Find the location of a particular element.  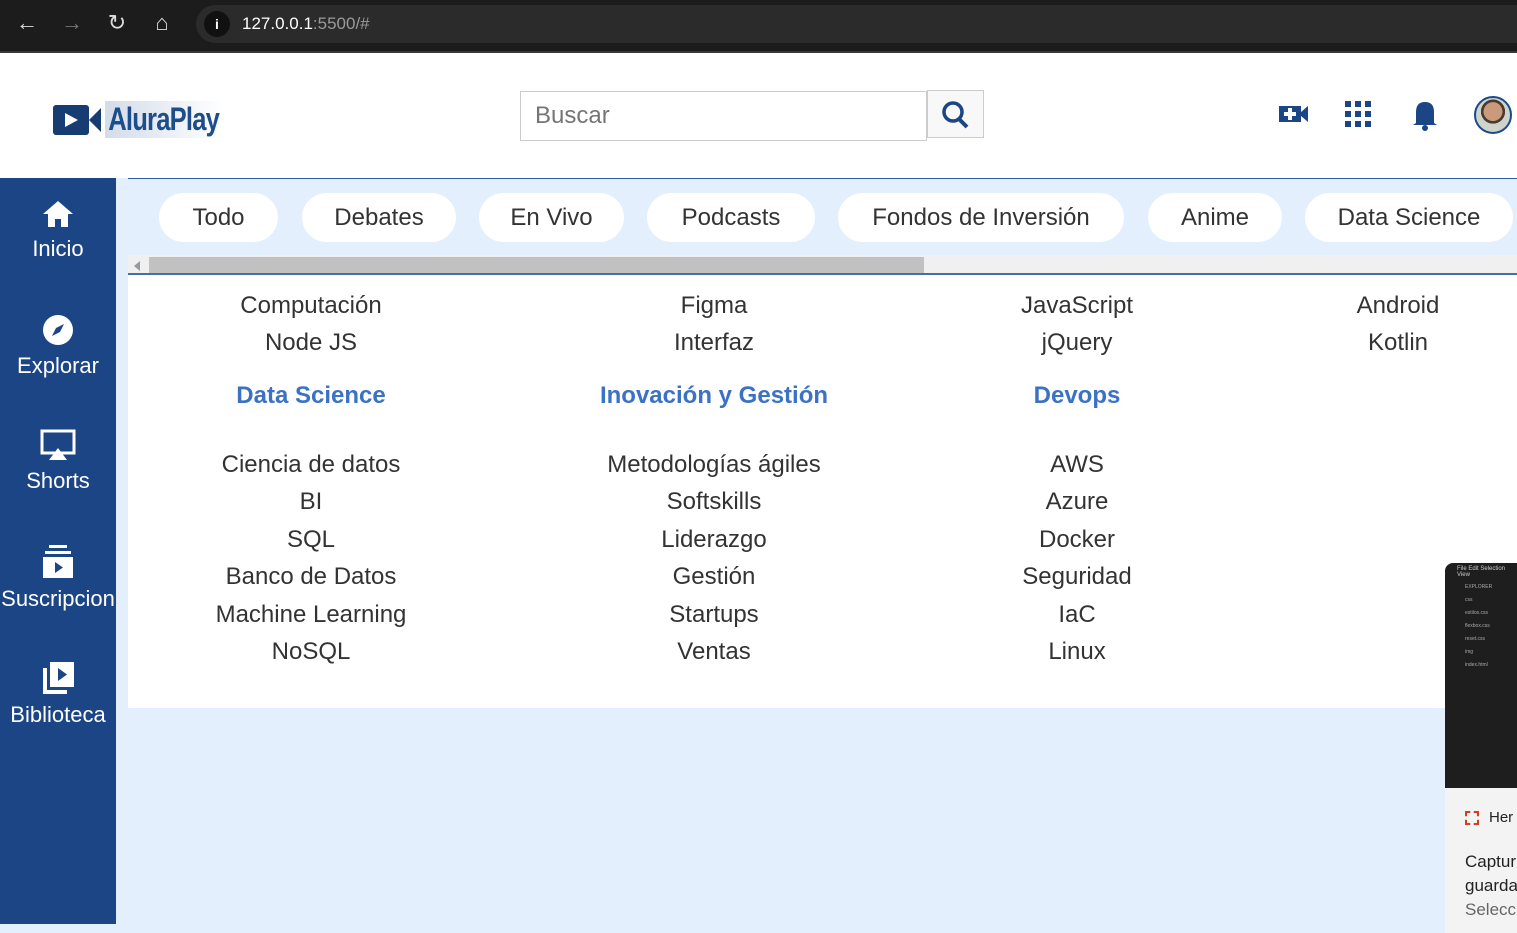

logo: AluraPlay is located at coordinates (152, 119).